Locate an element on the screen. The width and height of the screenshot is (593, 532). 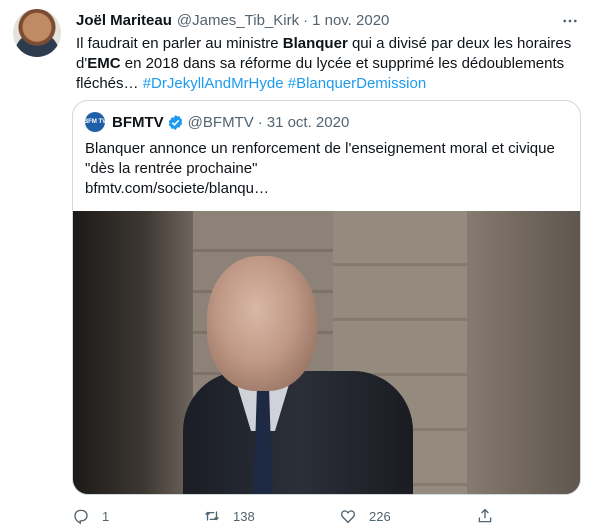
verified-icon is located at coordinates (175, 122).